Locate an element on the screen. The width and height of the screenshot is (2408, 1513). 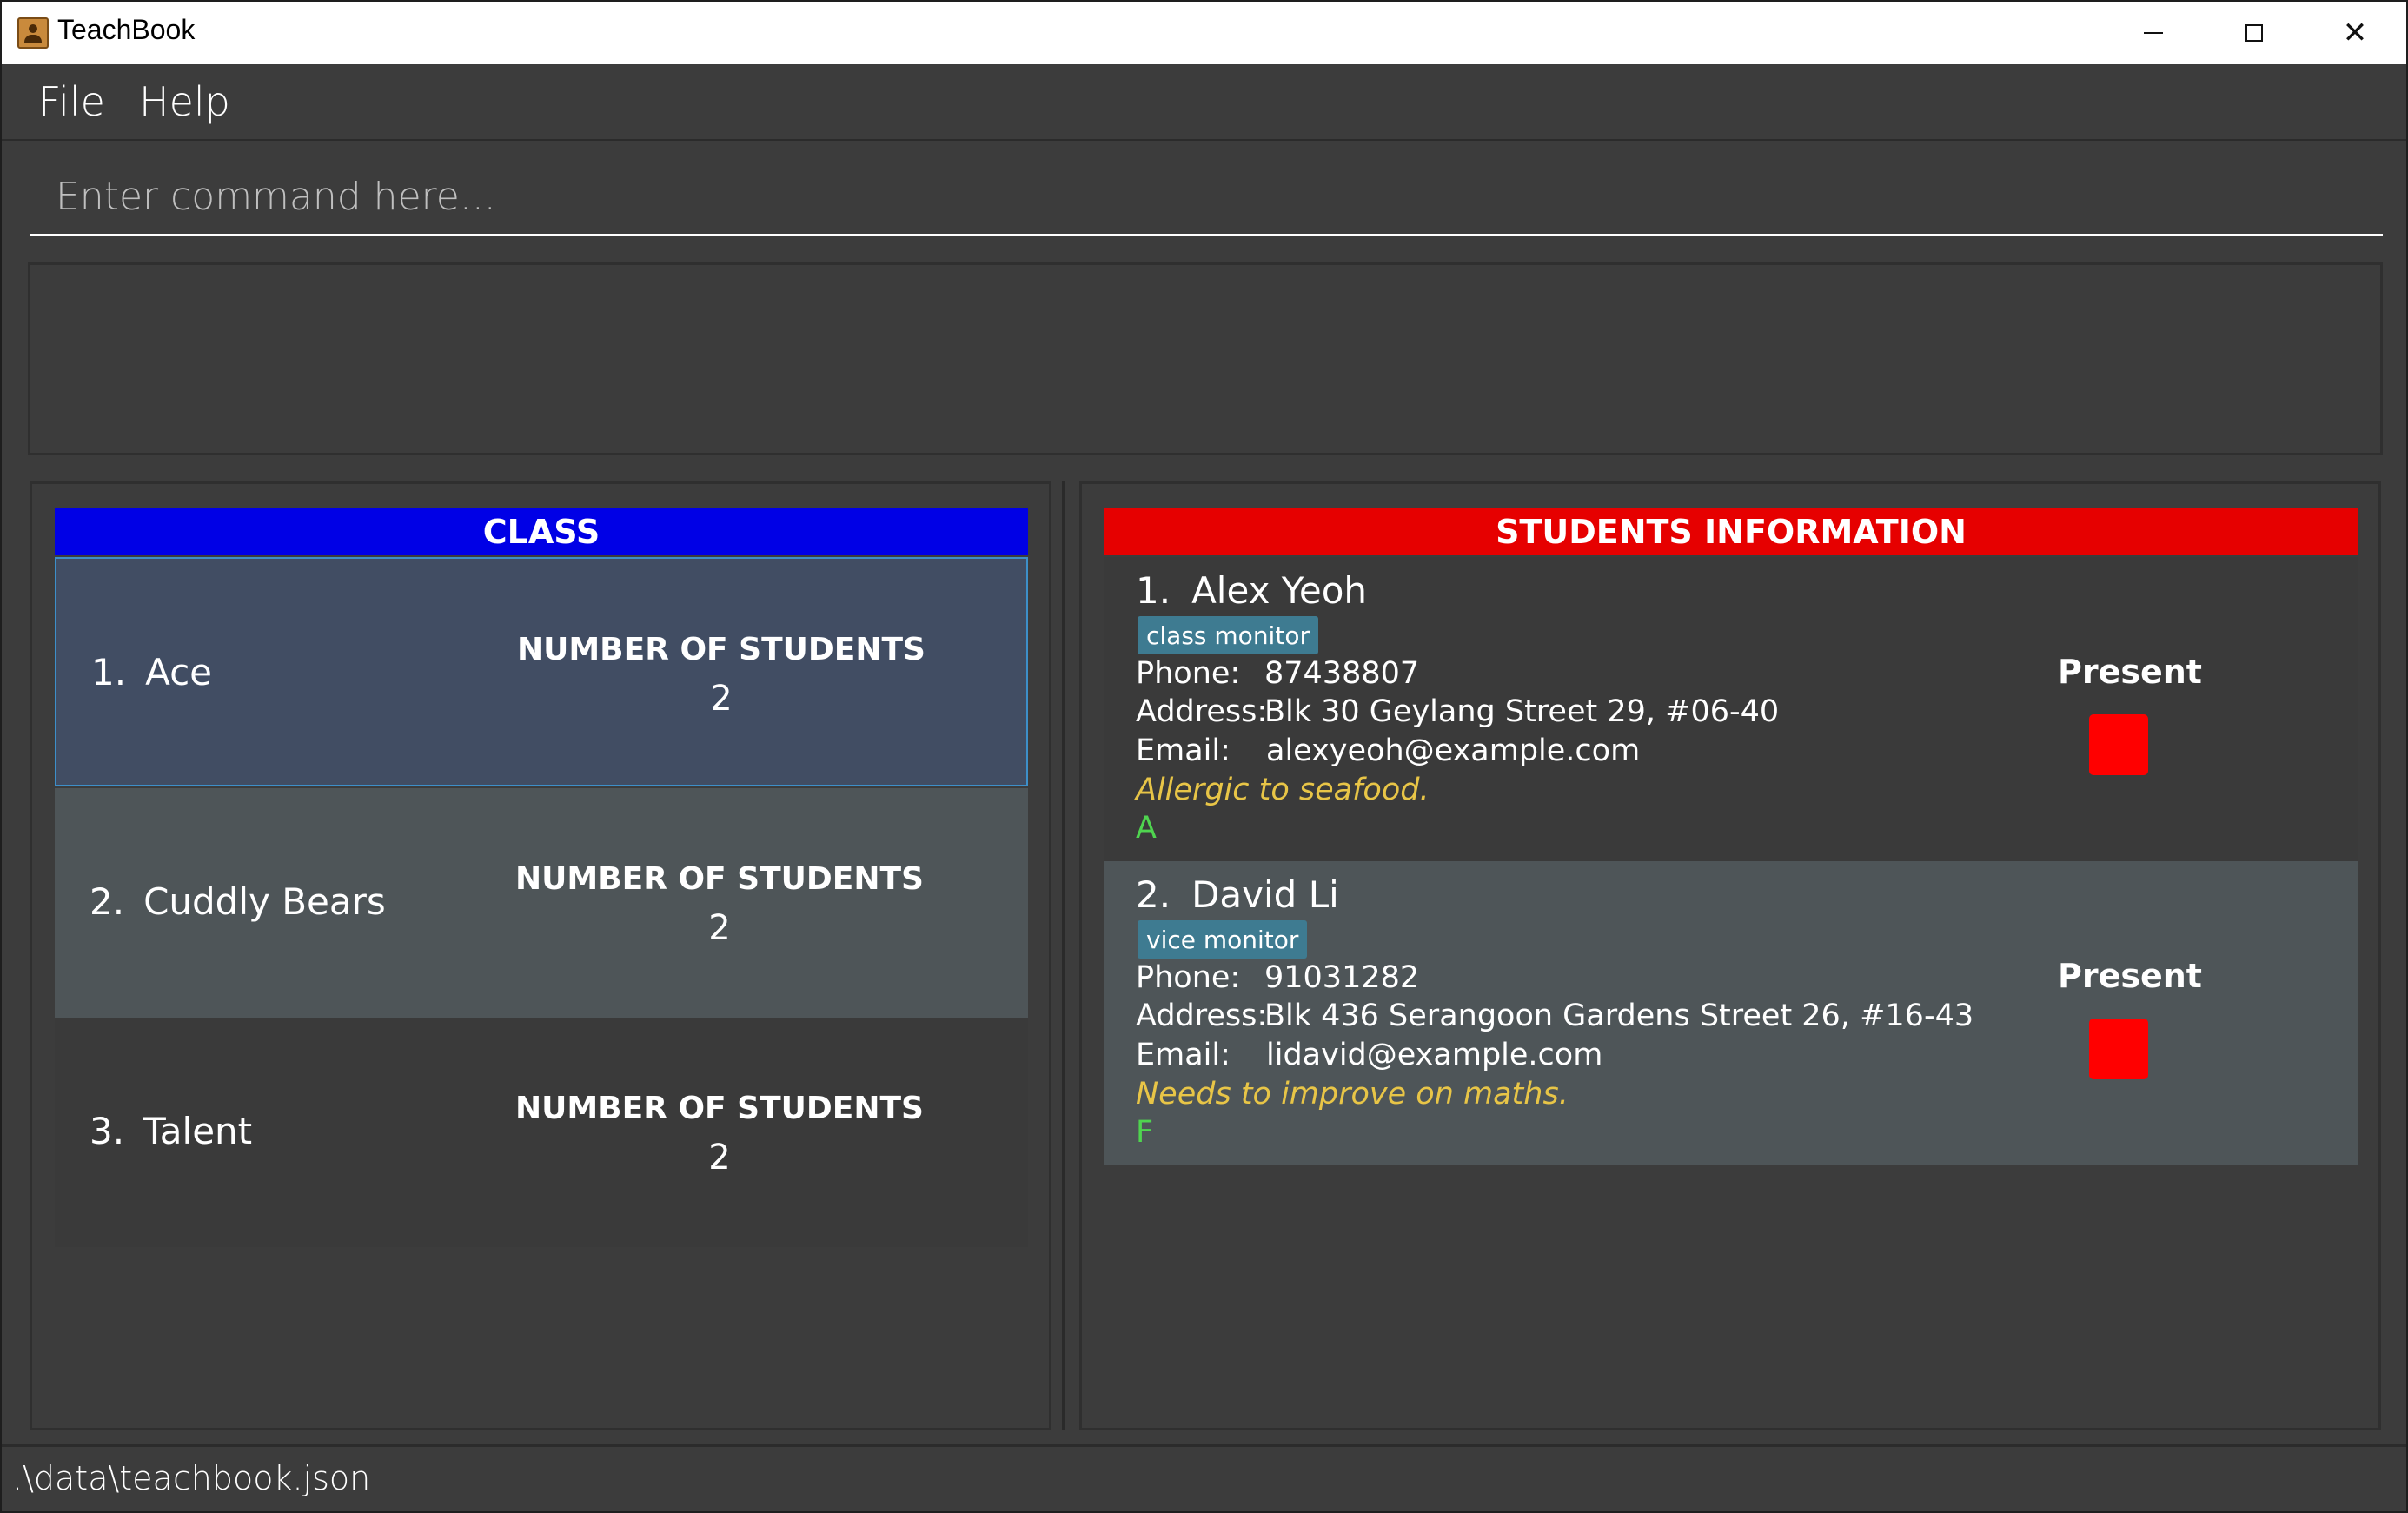
command-input is located at coordinates (1206, 198).